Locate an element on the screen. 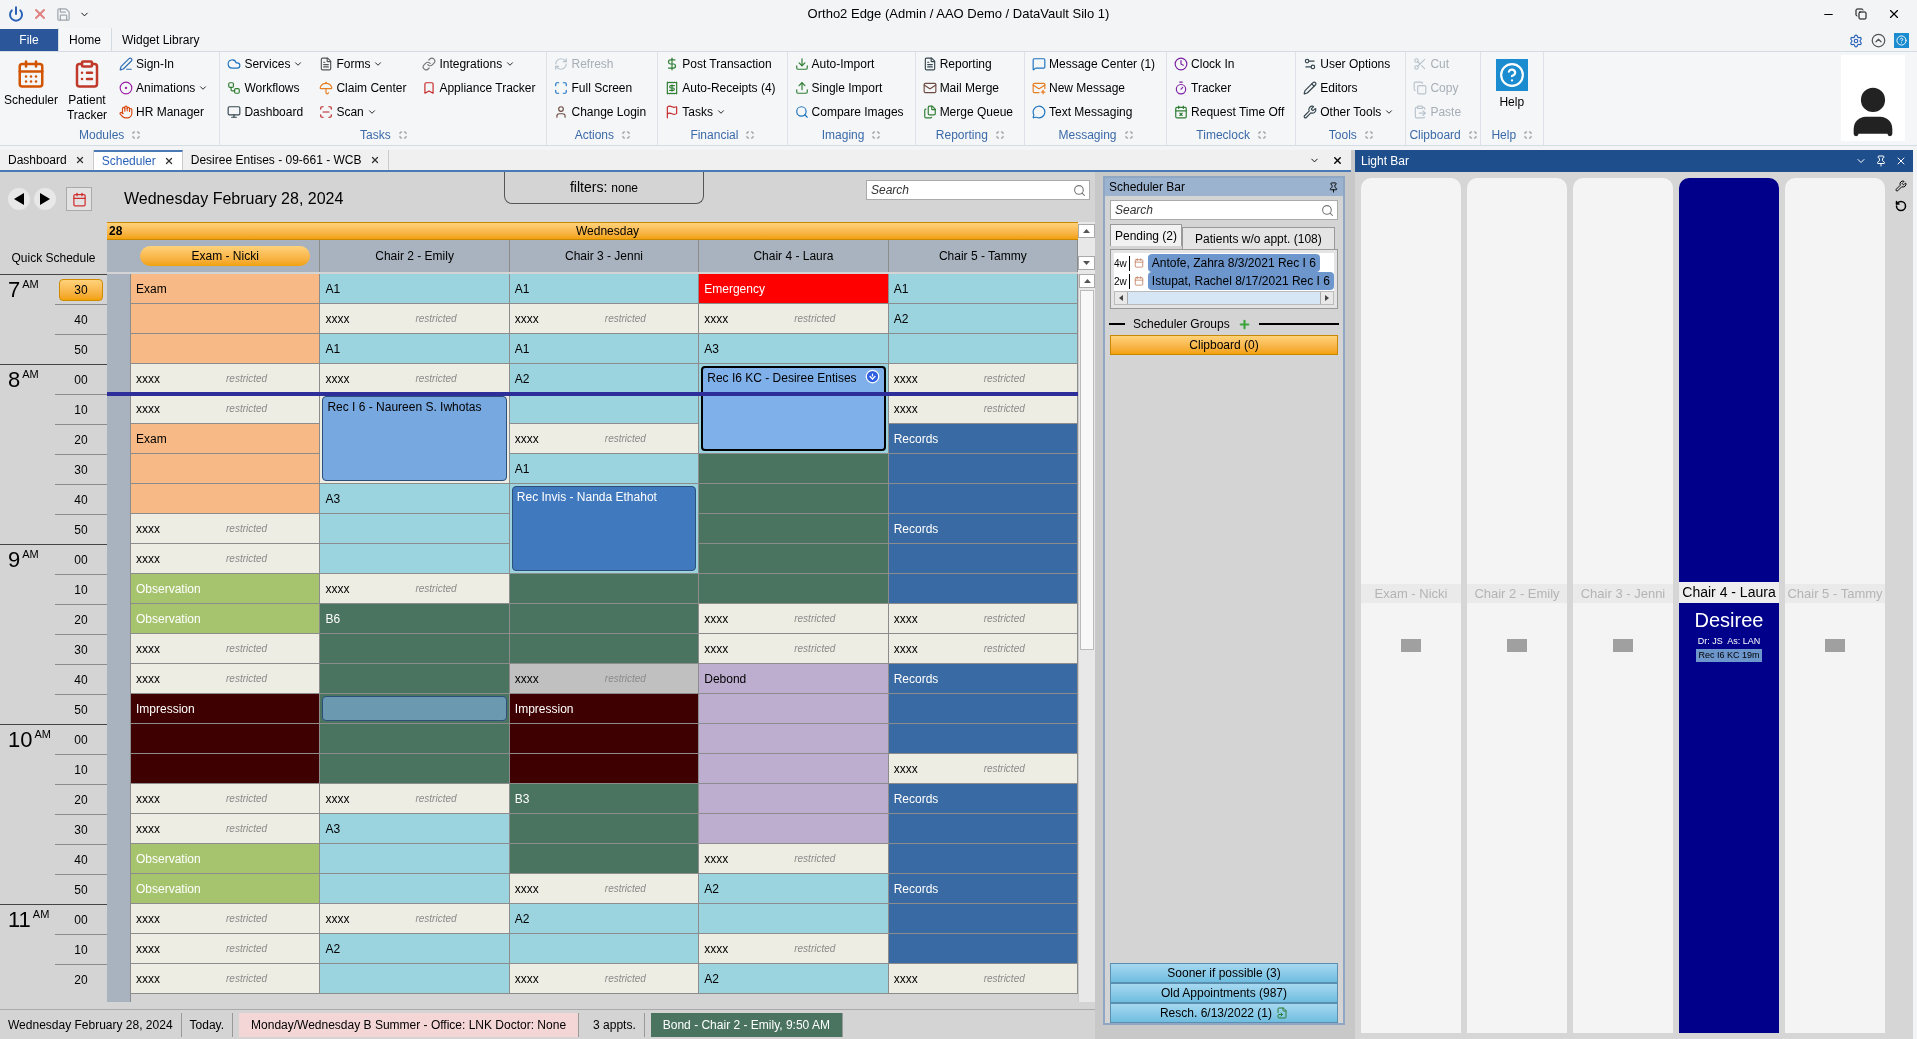  clipboard-bar: Clipboard (0) is located at coordinates (1224, 345).